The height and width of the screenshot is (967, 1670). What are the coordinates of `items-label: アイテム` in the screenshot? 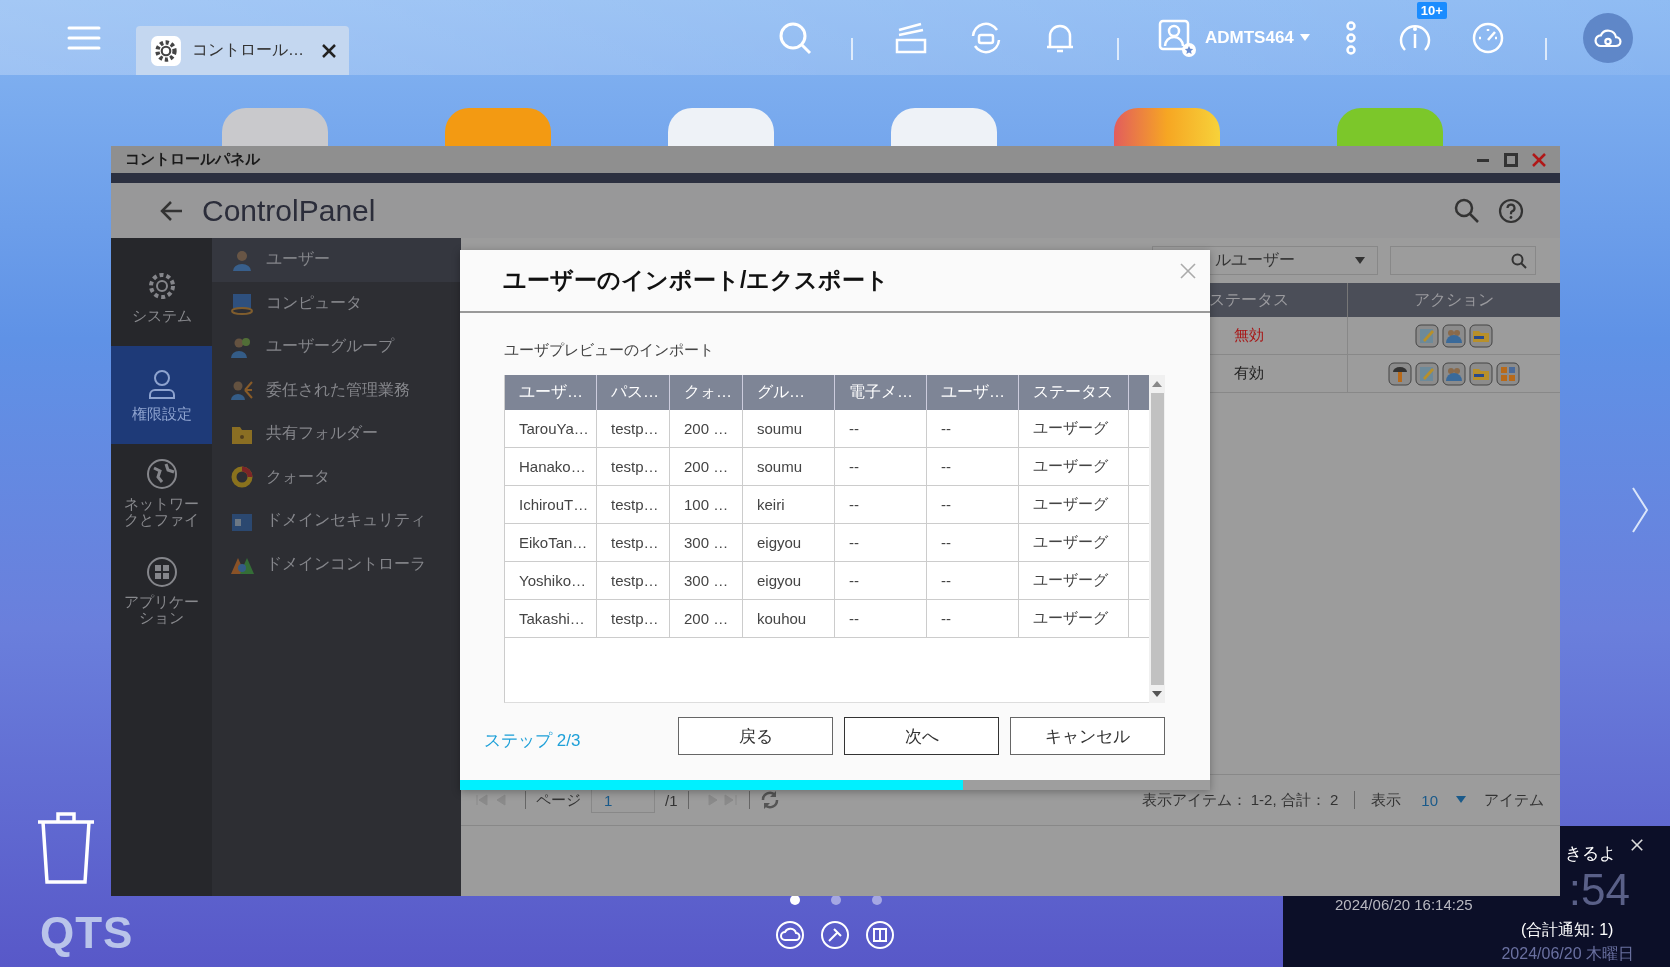 It's located at (1514, 800).